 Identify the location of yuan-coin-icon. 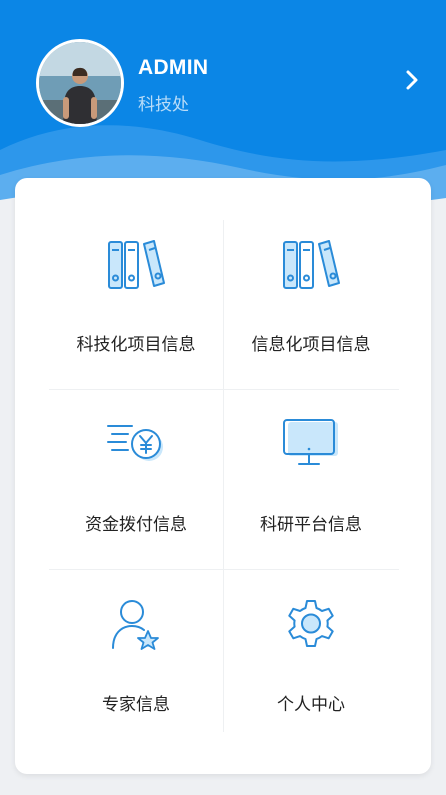
(135, 443).